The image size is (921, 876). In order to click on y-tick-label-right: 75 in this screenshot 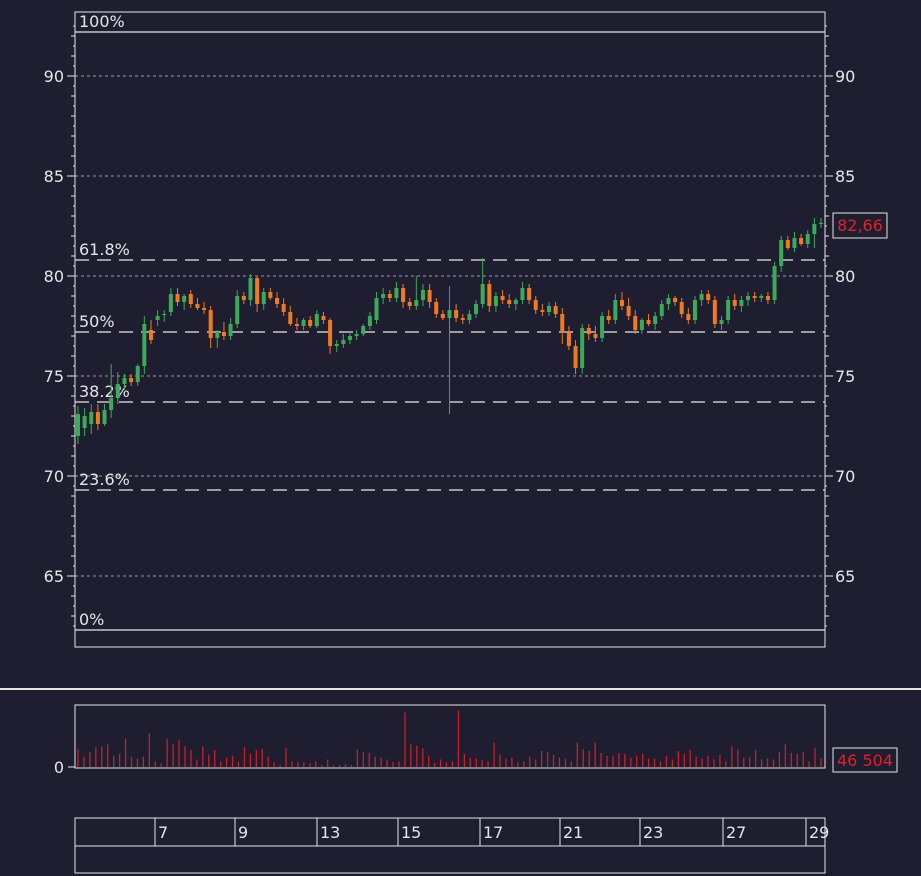, I will do `click(845, 376)`.